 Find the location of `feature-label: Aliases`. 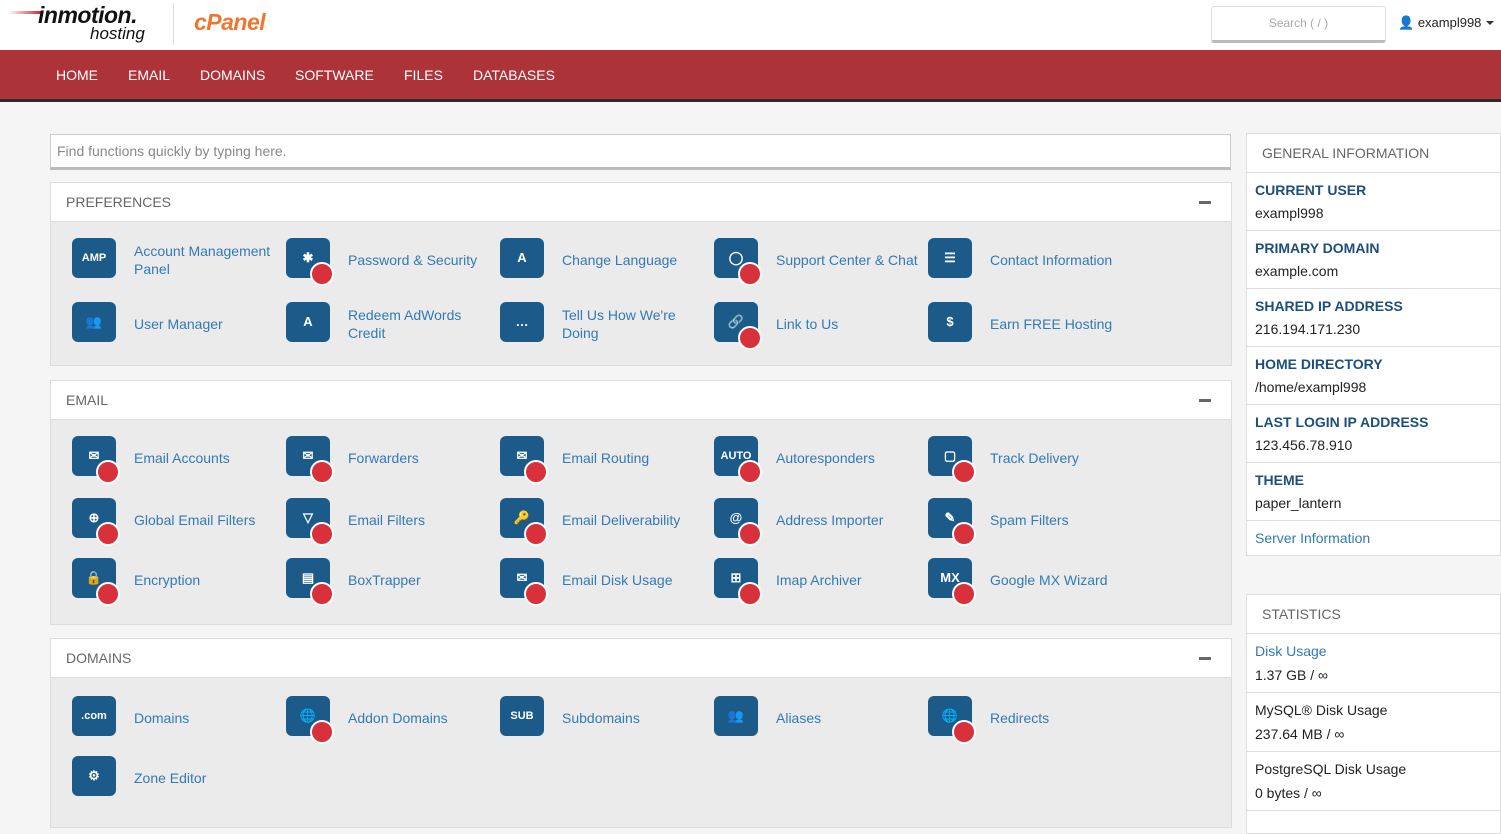

feature-label: Aliases is located at coordinates (799, 718).